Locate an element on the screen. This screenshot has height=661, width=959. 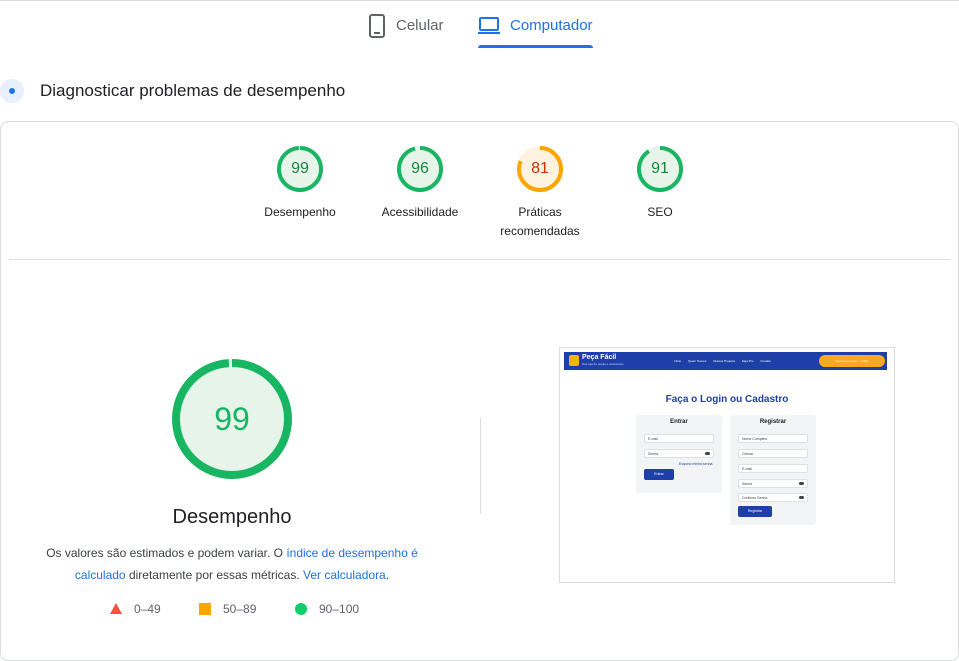
menu-item: Quem Somos is located at coordinates (697, 361).